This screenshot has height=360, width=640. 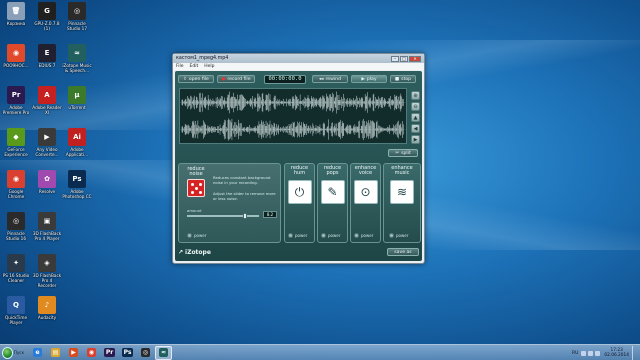 I want to click on taskbar-app-icon: Pr, so click(x=109, y=353).